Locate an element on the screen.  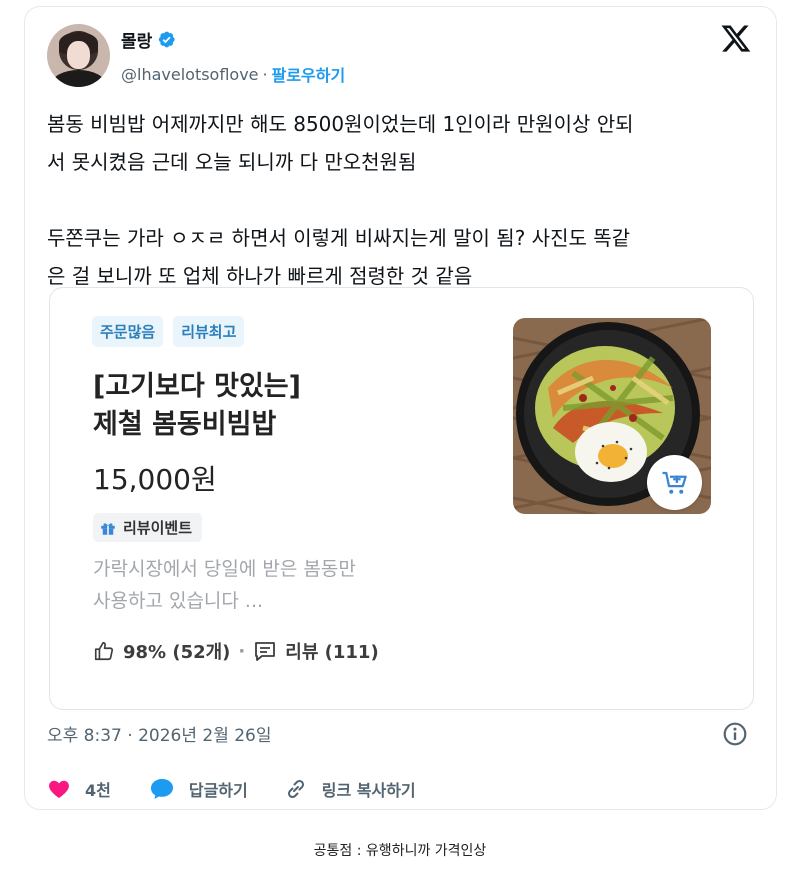
copy-link-button: 링크 복사하기 is located at coordinates (350, 789).